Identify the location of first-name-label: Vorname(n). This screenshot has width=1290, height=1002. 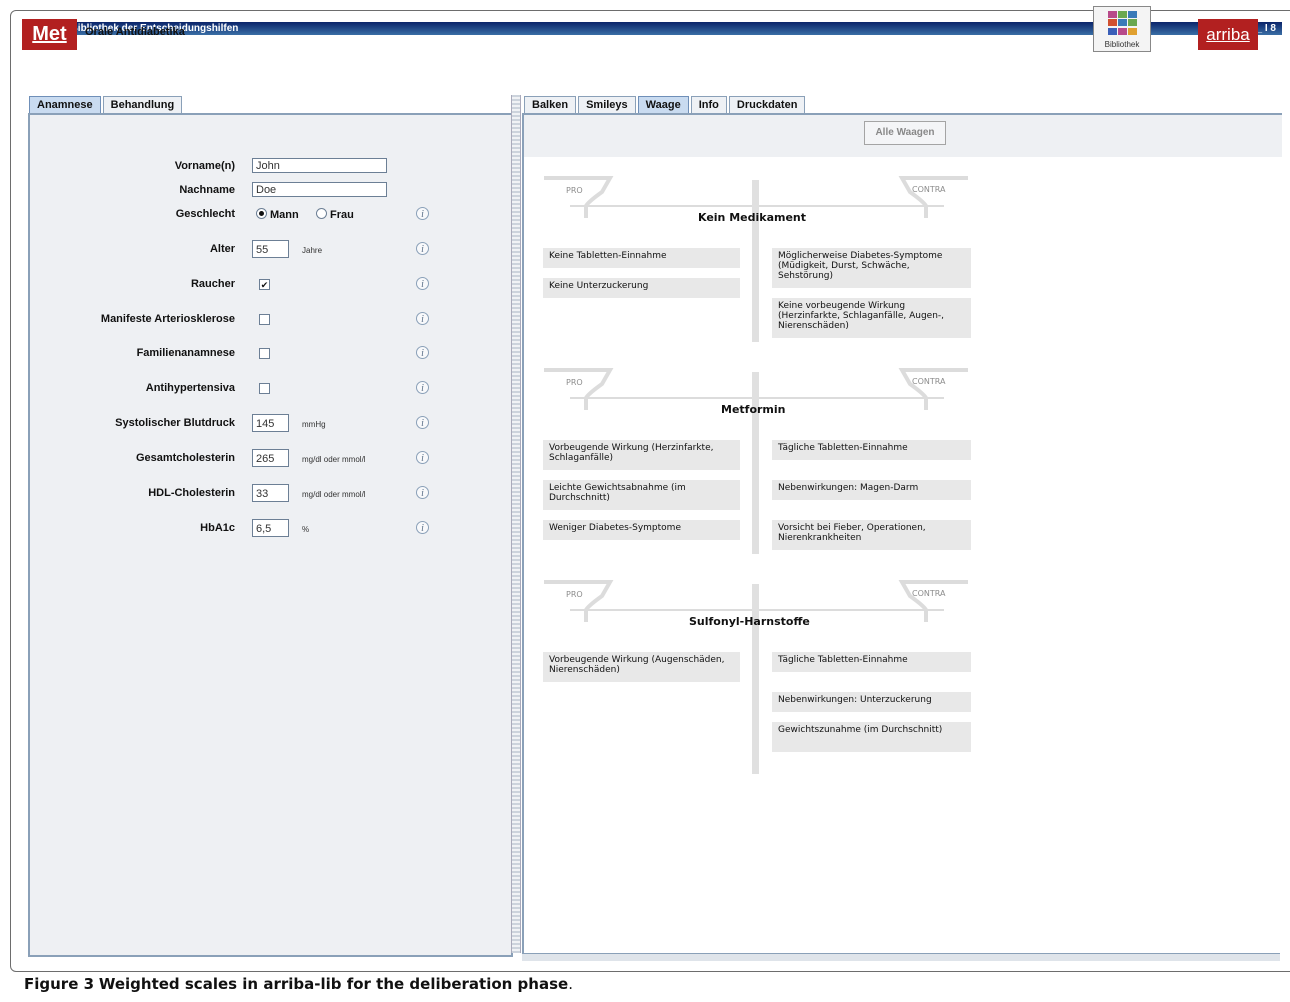
(204, 166).